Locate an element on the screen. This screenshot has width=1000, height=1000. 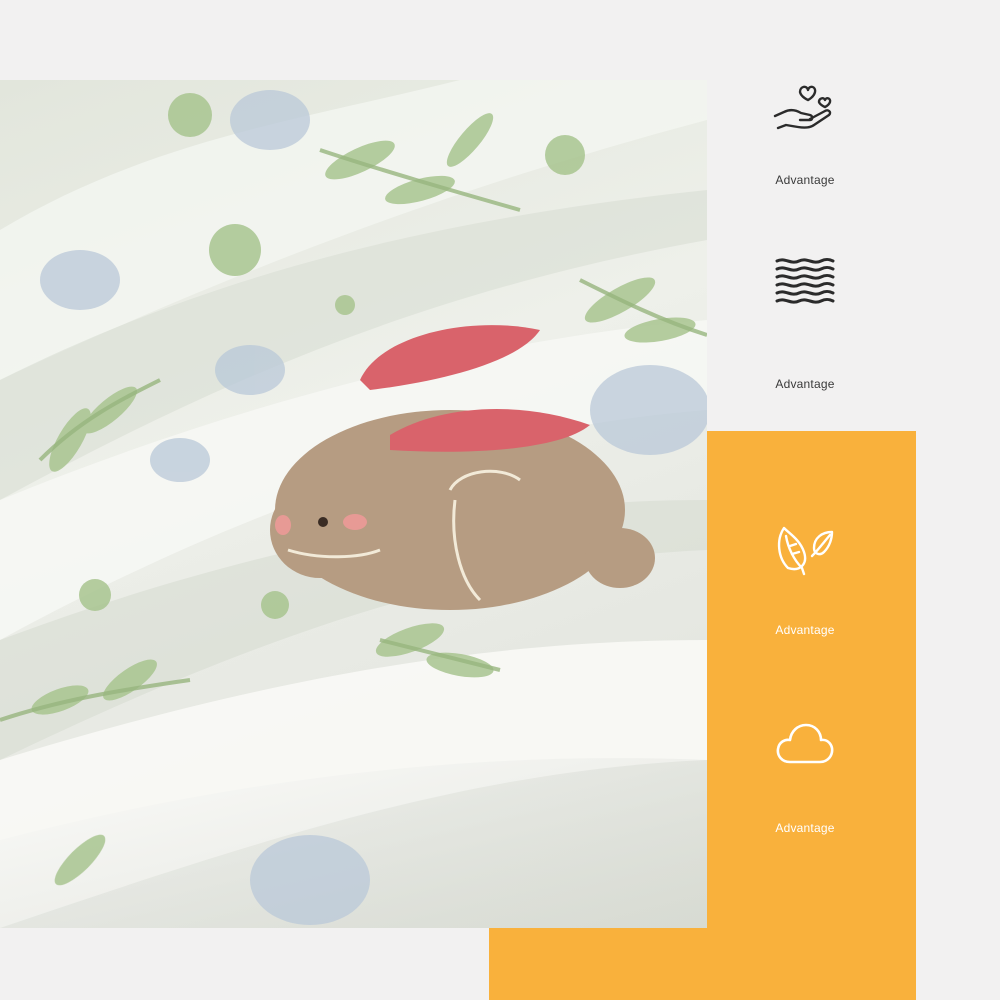
feature-item-3: Advantage is located at coordinates (805, 579).